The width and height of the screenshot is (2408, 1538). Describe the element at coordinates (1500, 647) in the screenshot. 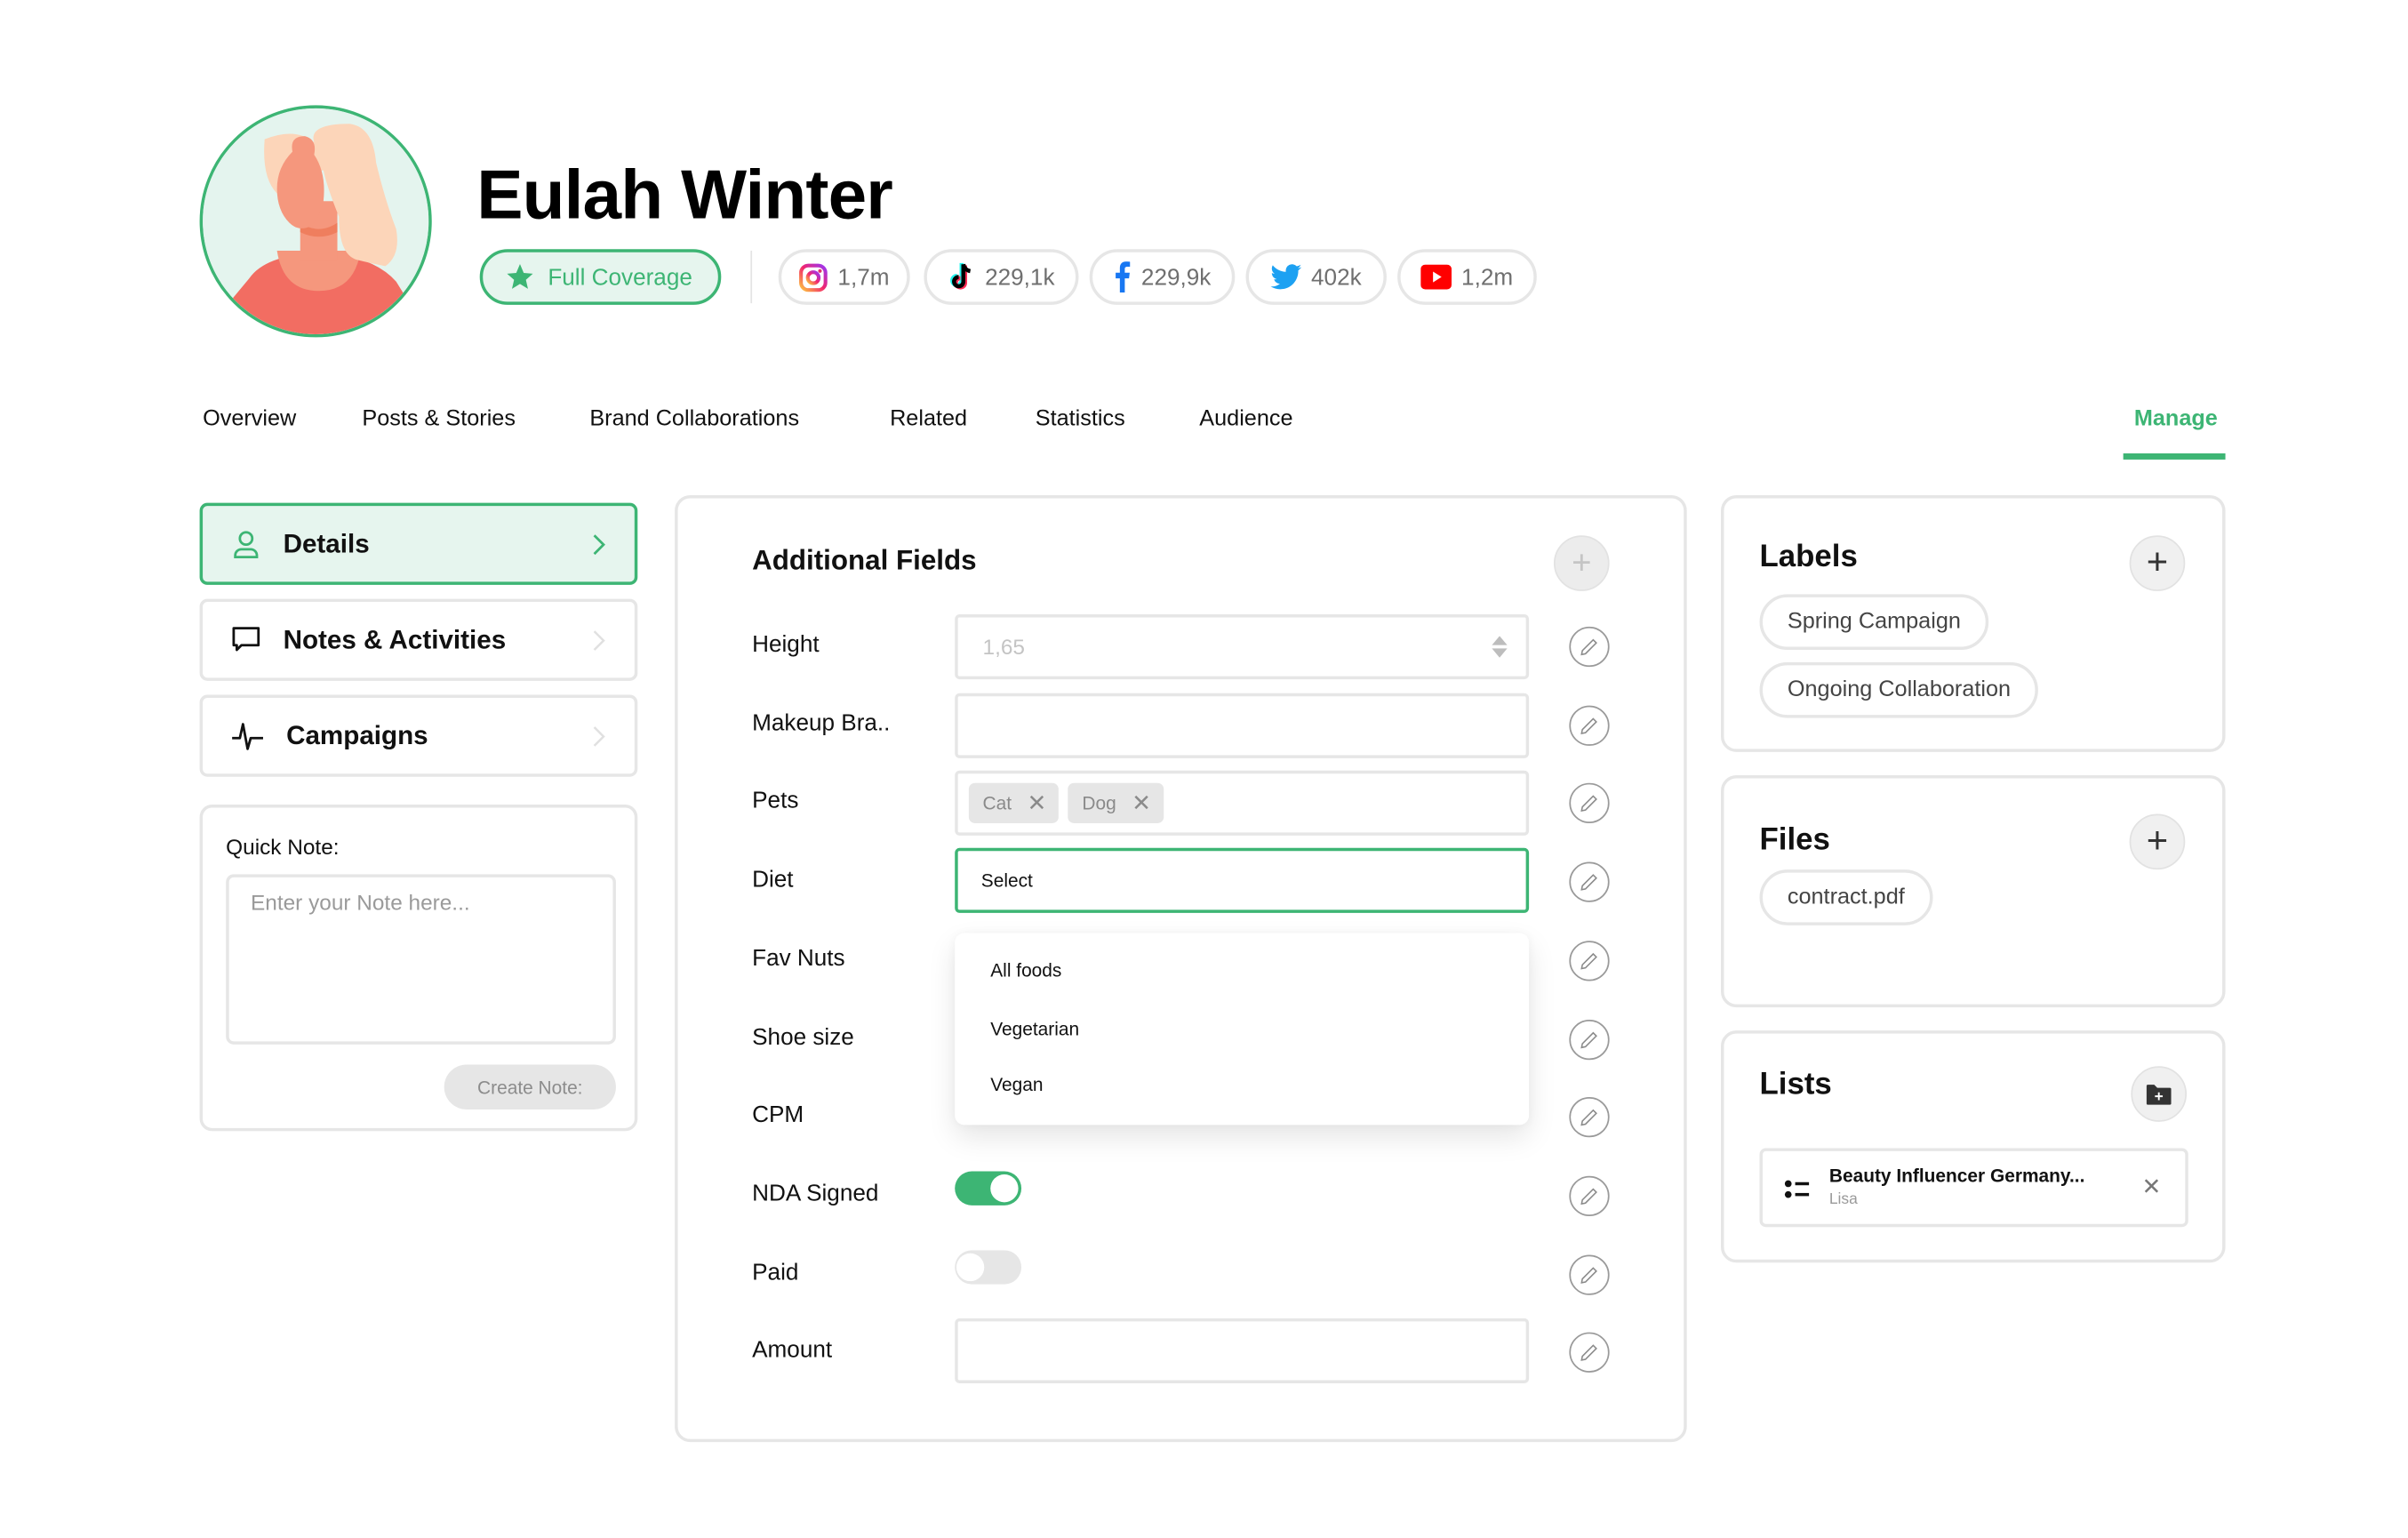

I see `number-stepper` at that location.